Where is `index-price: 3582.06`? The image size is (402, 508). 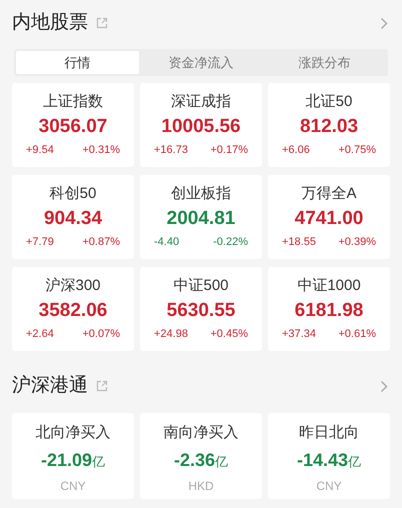 index-price: 3582.06 is located at coordinates (73, 311).